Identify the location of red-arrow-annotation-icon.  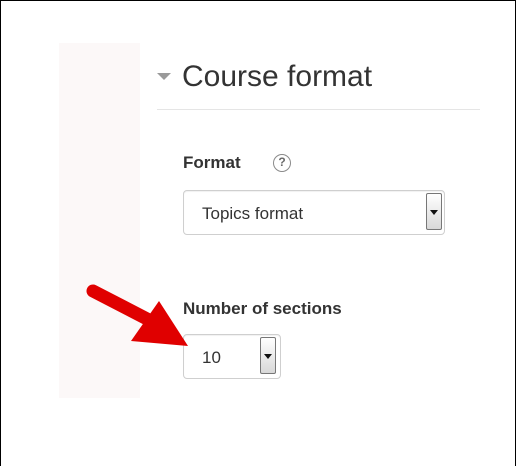
(137, 315).